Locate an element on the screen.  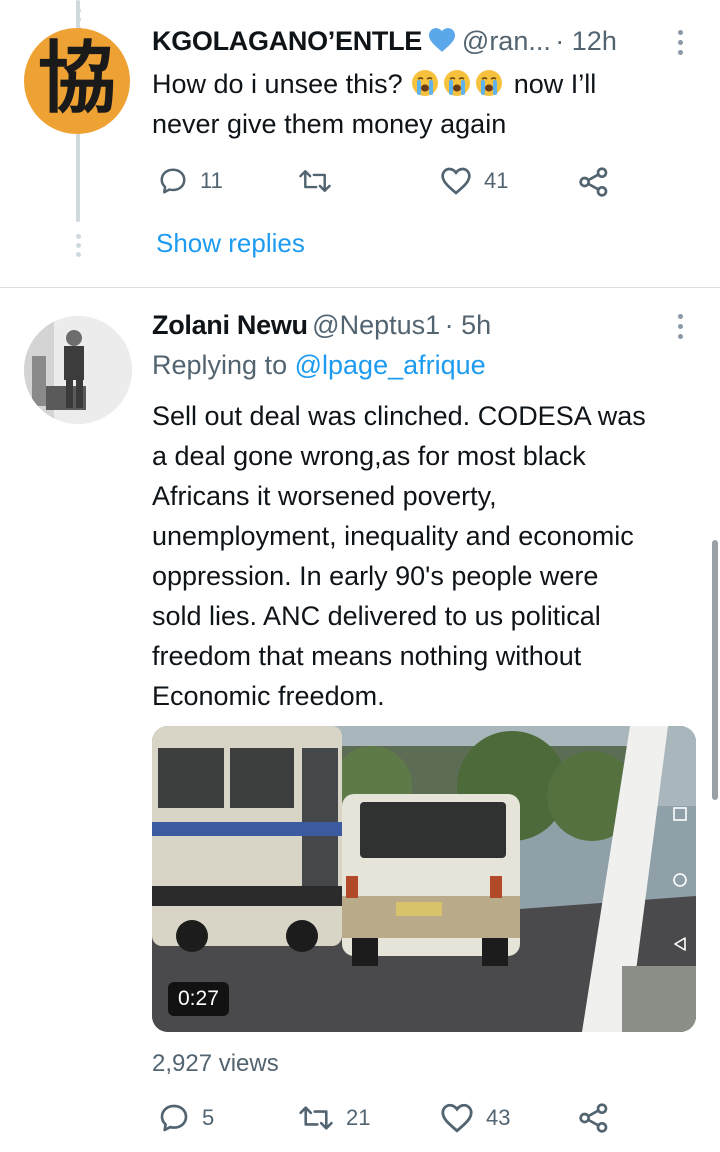
reply-count: 5 is located at coordinates (208, 1117).